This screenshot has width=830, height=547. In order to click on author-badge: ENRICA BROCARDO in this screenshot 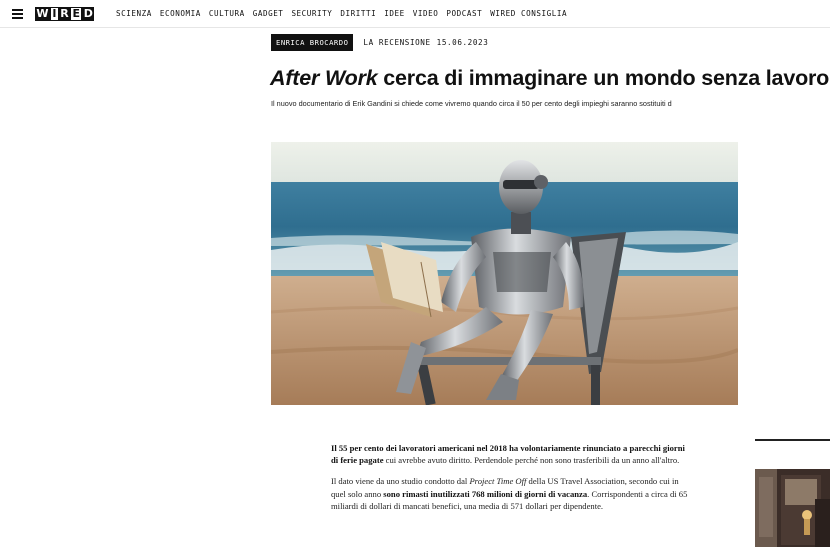, I will do `click(312, 42)`.